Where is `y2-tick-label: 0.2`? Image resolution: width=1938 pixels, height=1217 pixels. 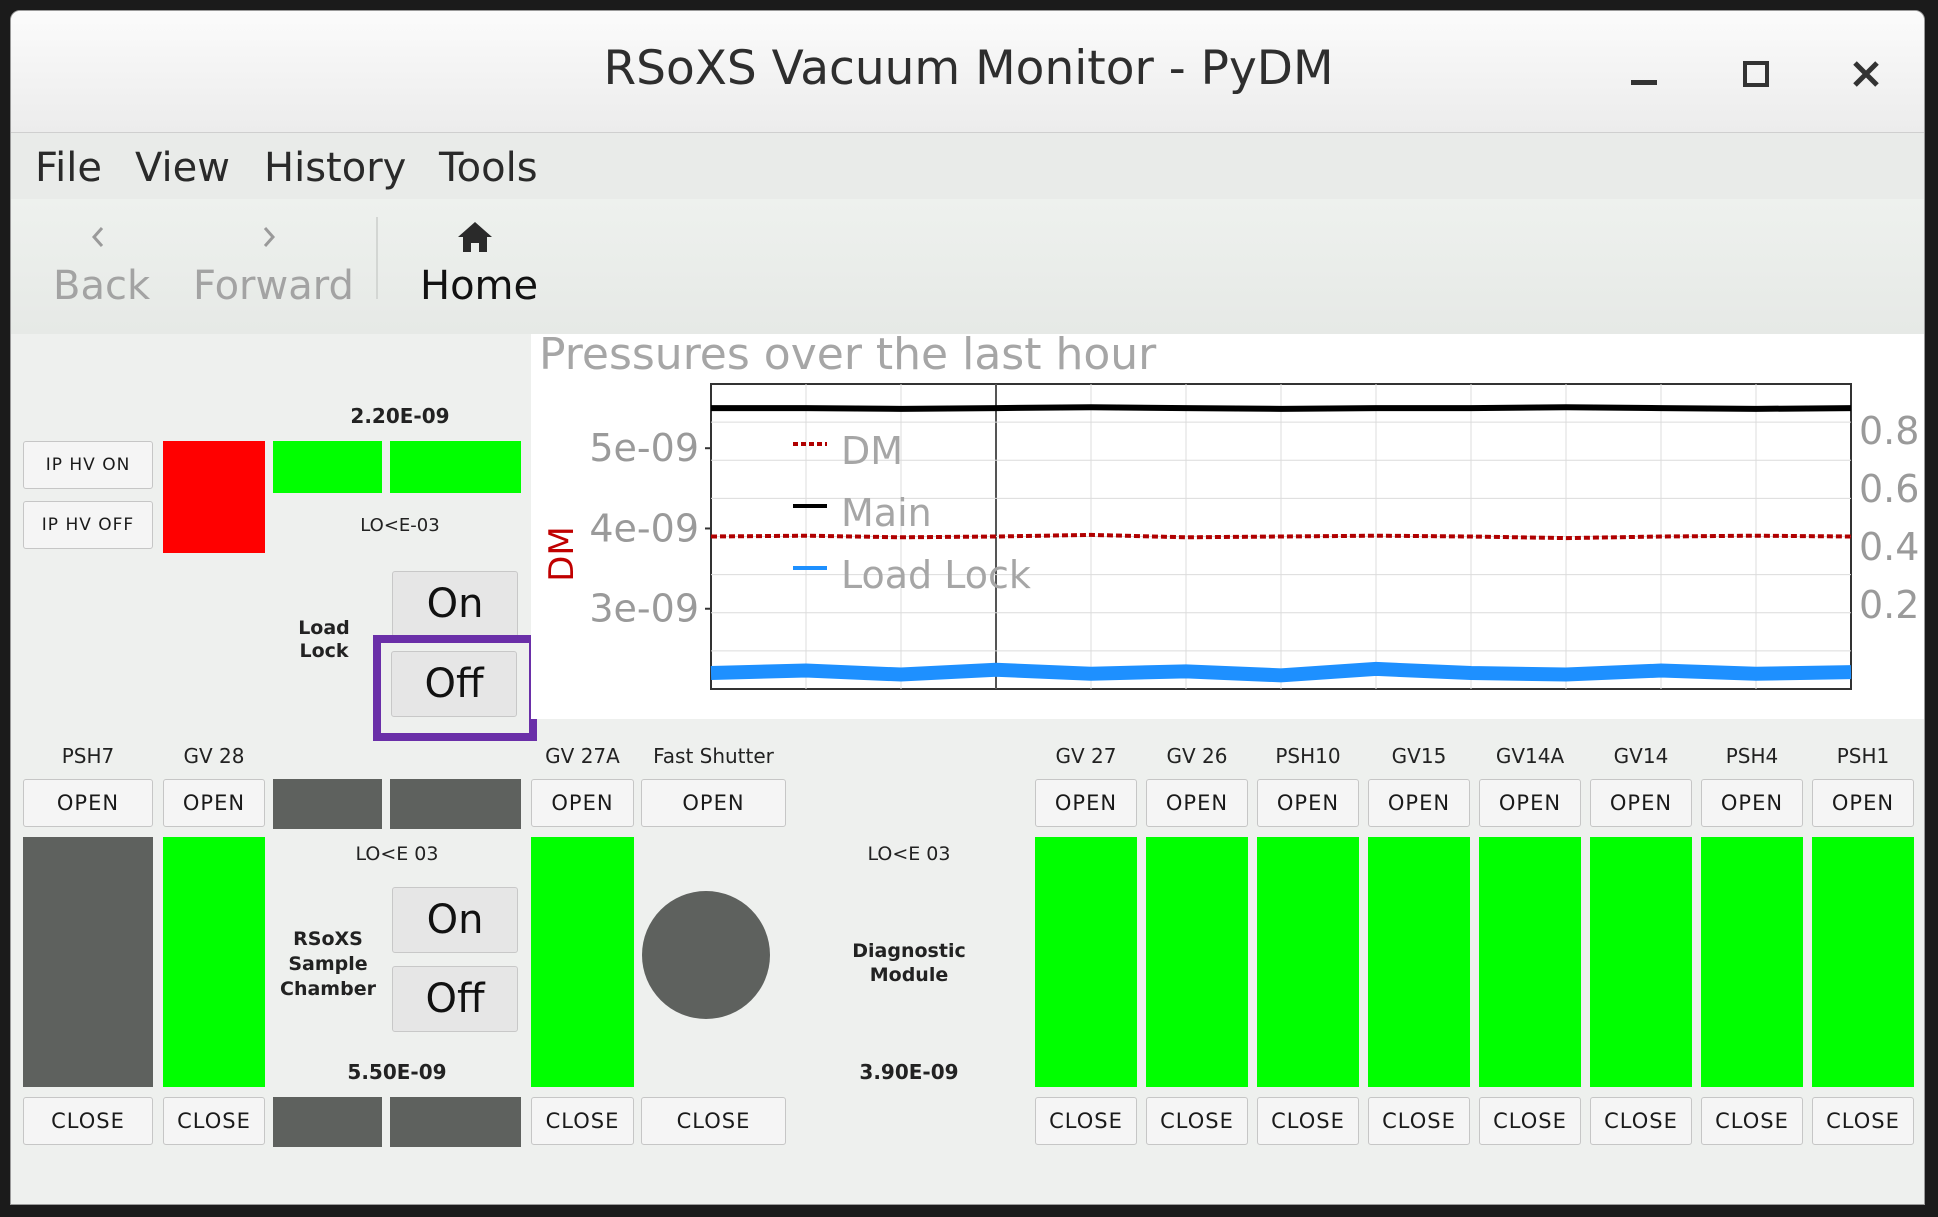 y2-tick-label: 0.2 is located at coordinates (1889, 605).